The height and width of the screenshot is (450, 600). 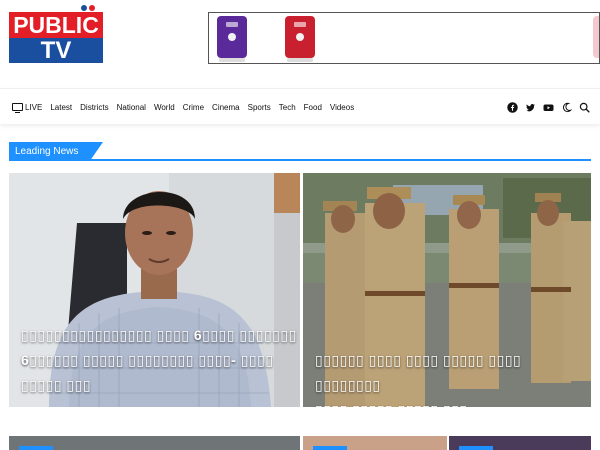 I want to click on advertisement-banner, so click(x=404, y=38).